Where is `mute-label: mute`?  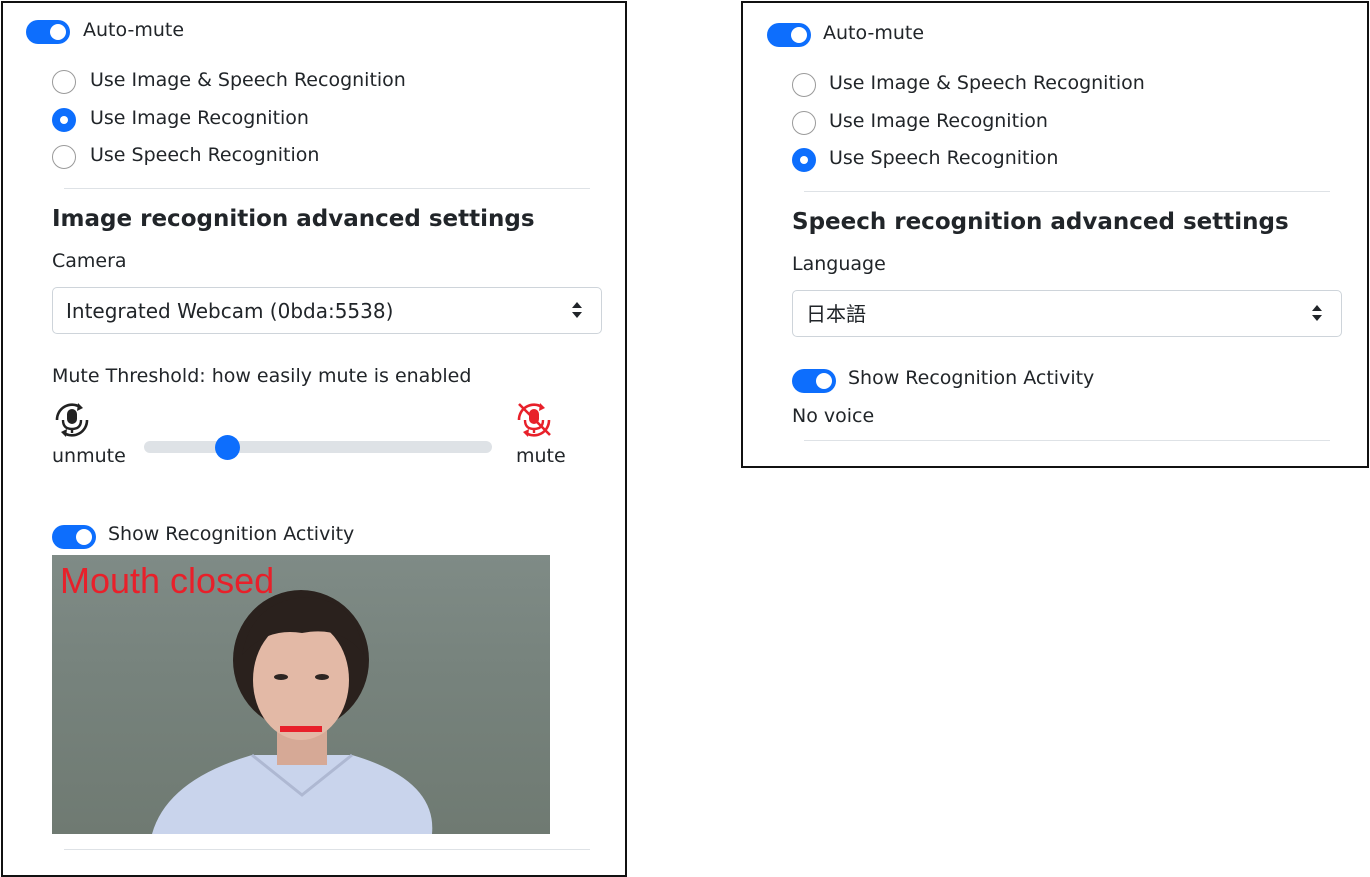 mute-label: mute is located at coordinates (541, 456).